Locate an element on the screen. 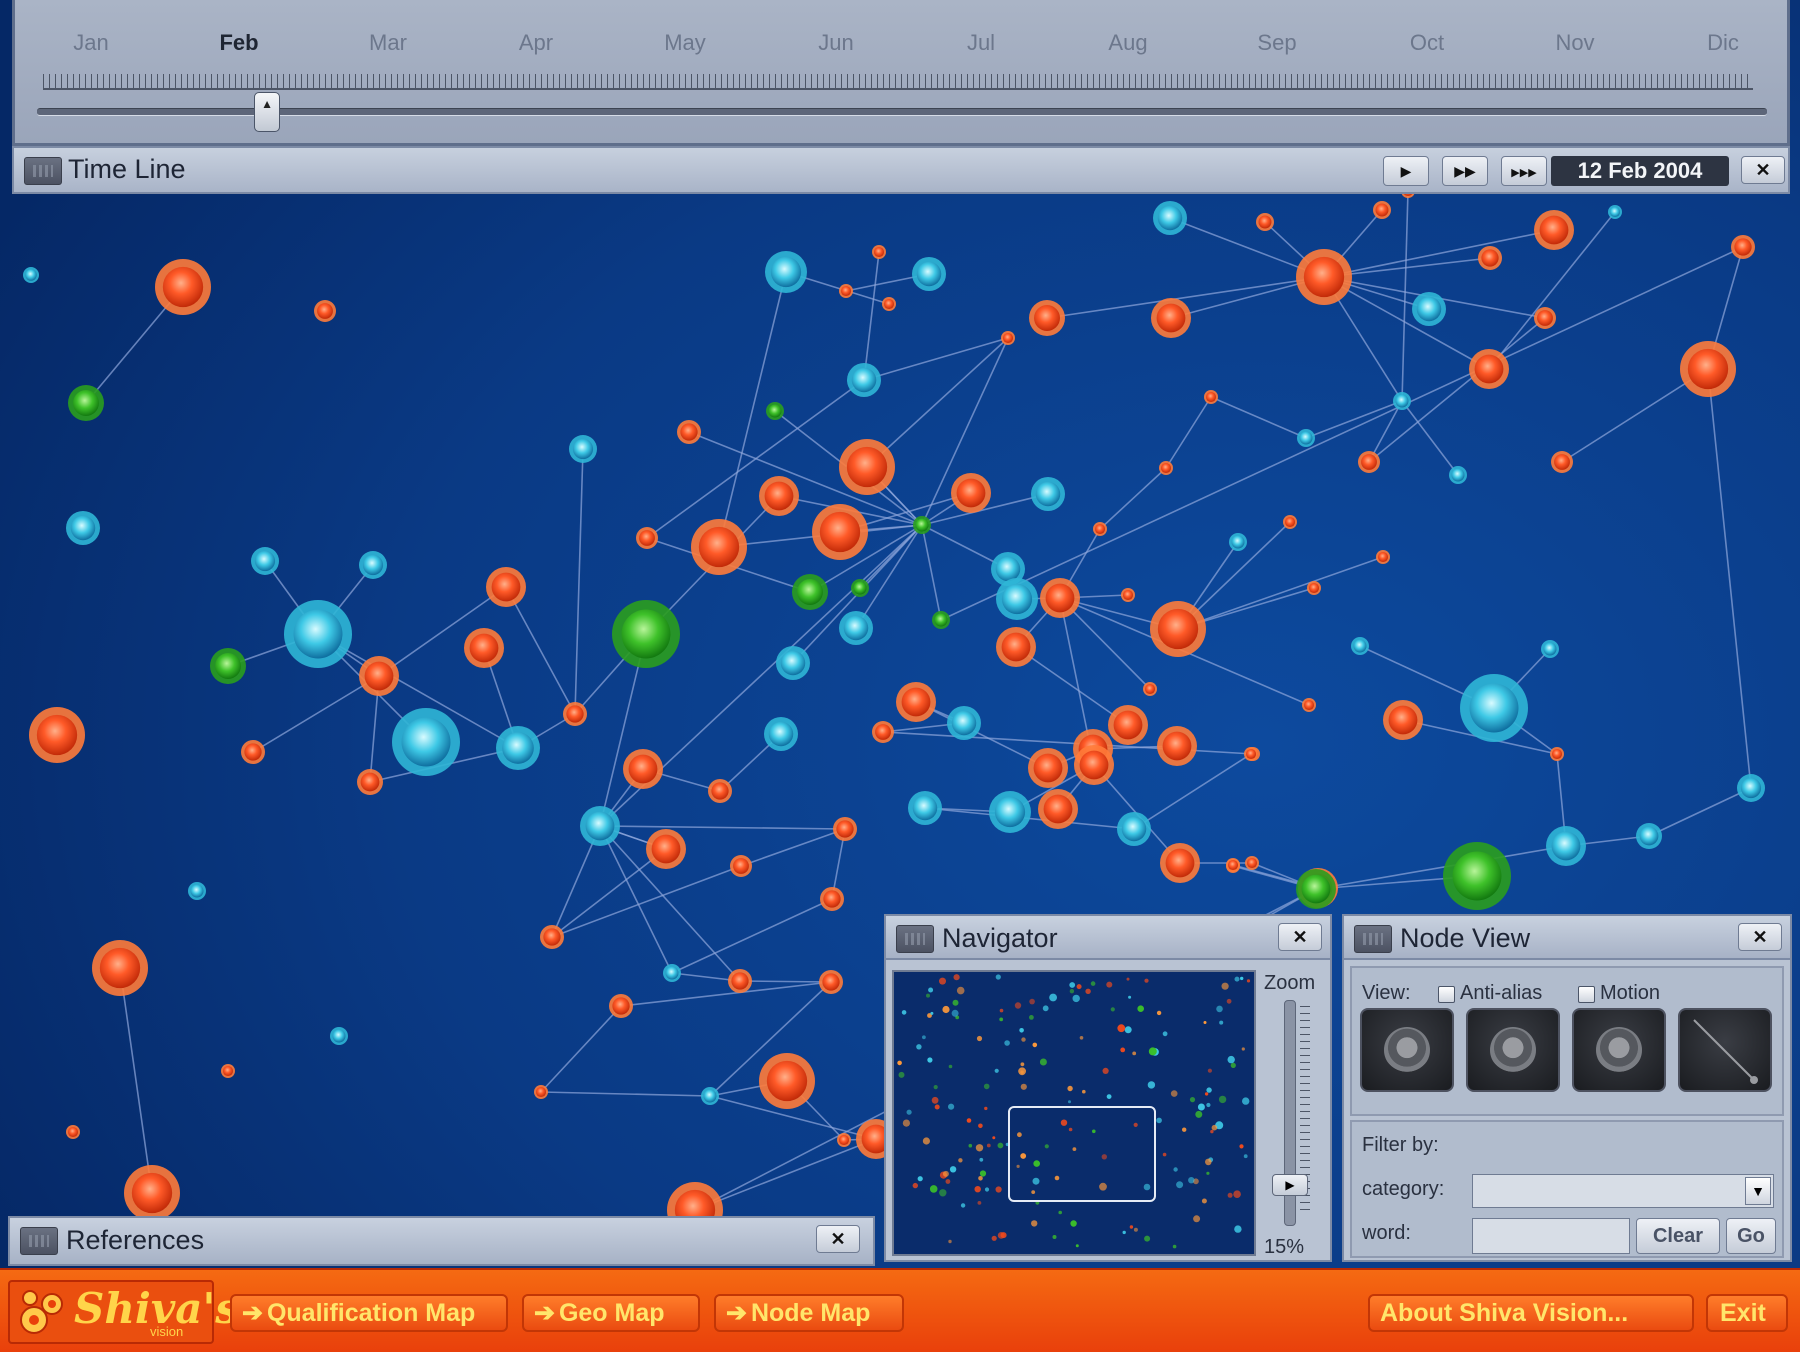 This screenshot has width=1800, height=1352. navigator-close-button: ✕ is located at coordinates (1300, 937).